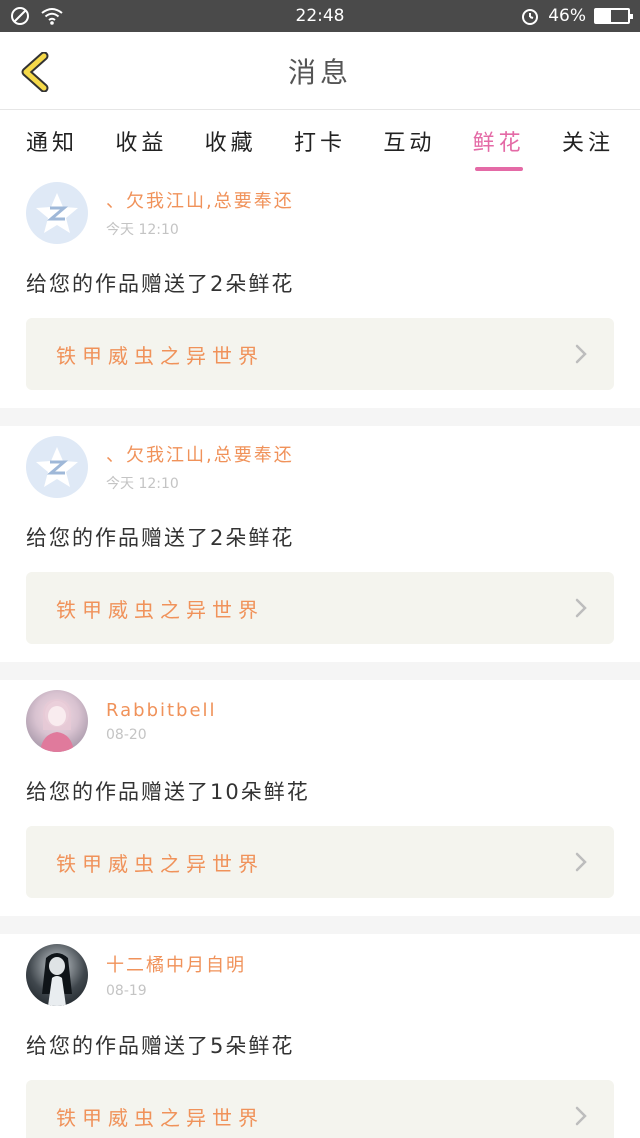 The width and height of the screenshot is (640, 1138). I want to click on message-text: 给您的作品赠送了10朵鲜花, so click(168, 792).